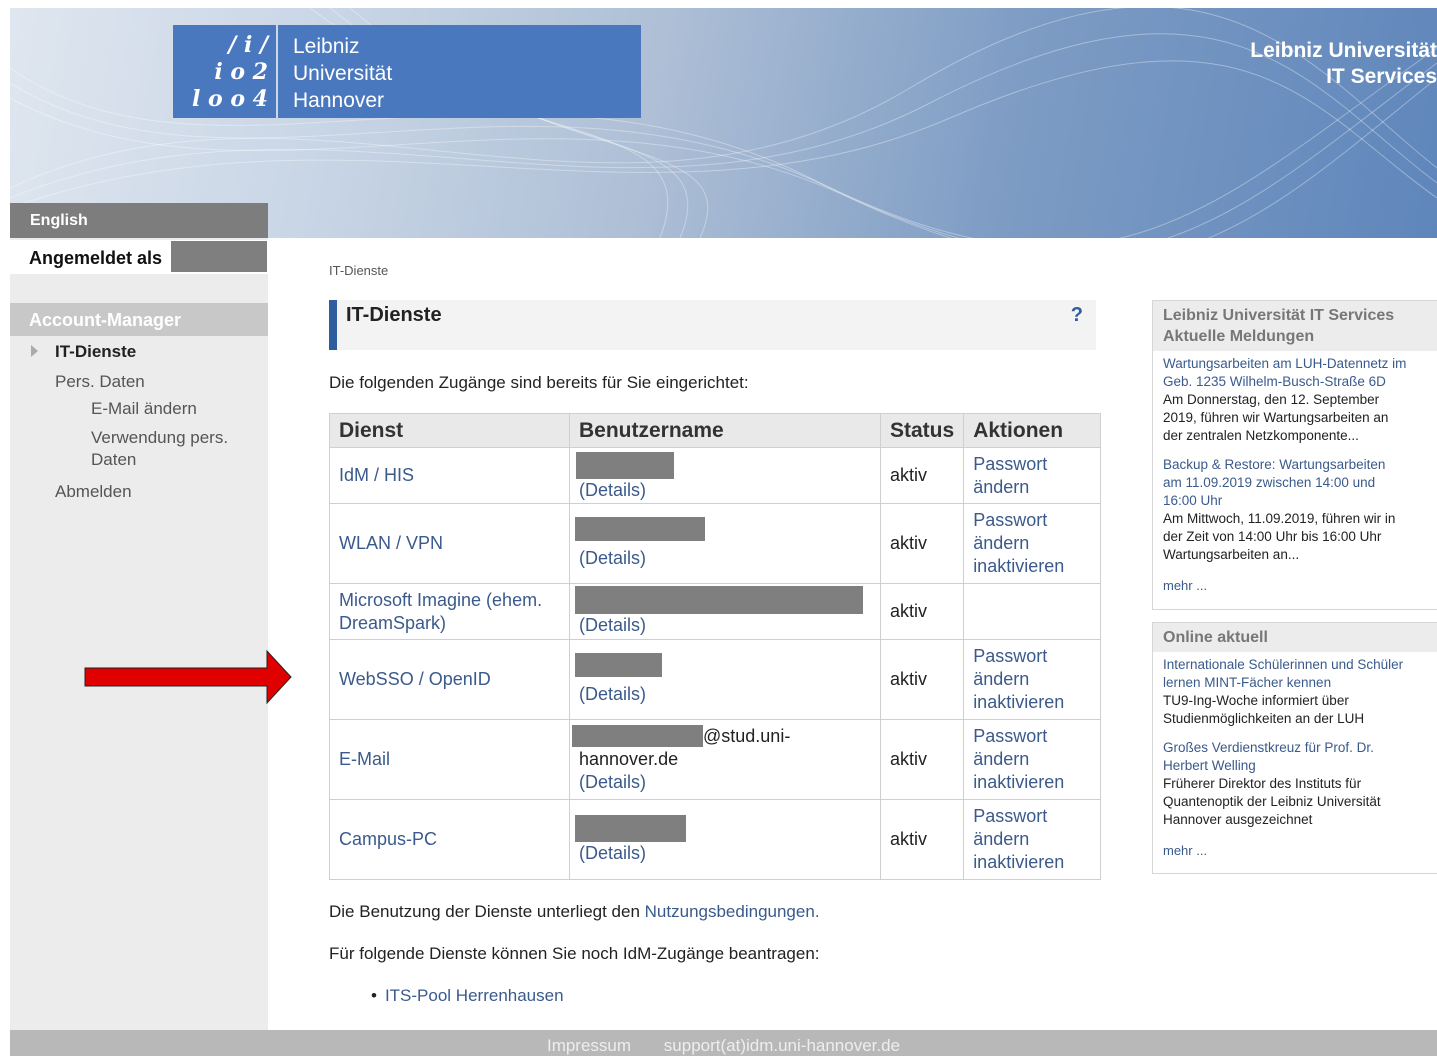  I want to click on sidebar-item-abmelden: Abmelden, so click(93, 492).